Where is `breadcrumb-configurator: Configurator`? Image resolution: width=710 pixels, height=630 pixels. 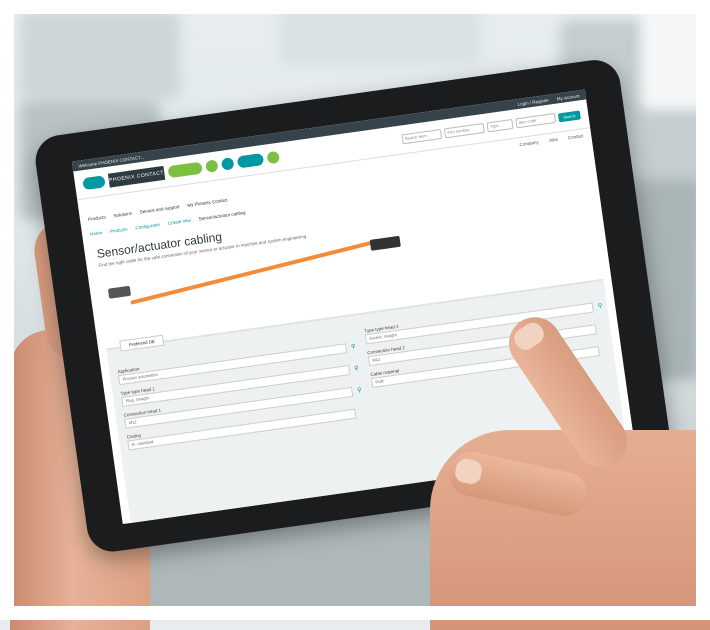
breadcrumb-configurator: Configurator is located at coordinates (147, 226).